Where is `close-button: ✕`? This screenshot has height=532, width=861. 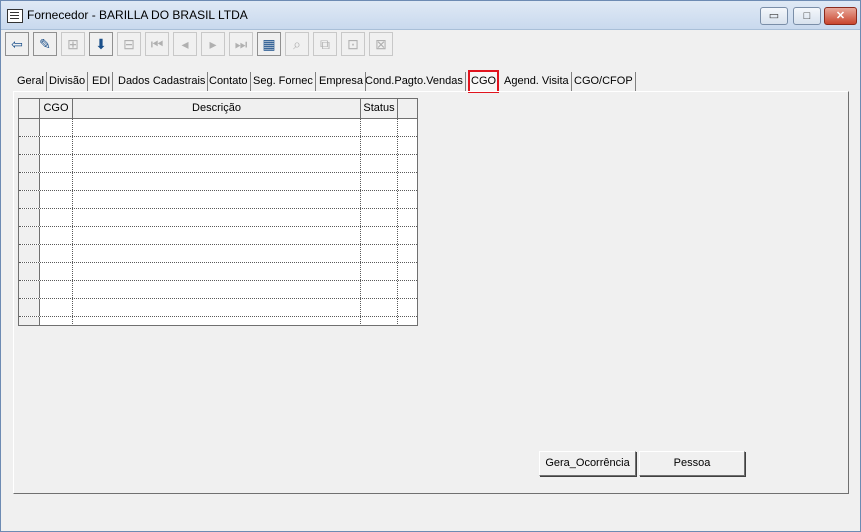
close-button: ✕ is located at coordinates (840, 16).